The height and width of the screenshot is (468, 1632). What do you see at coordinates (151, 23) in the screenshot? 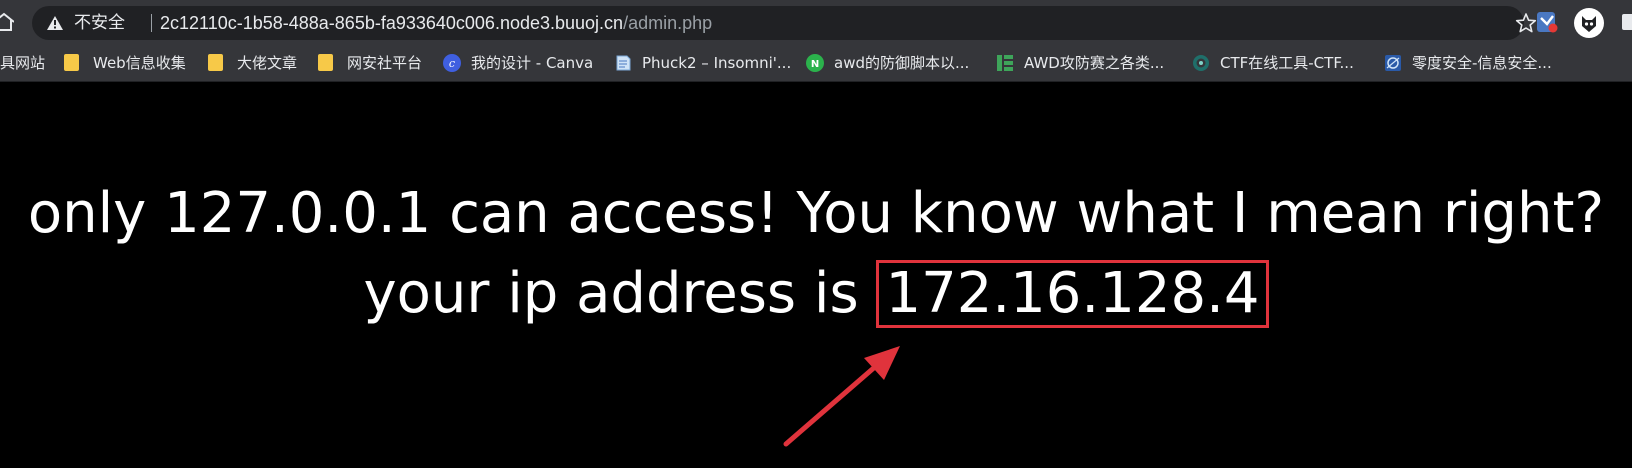
I see `url-divider` at bounding box center [151, 23].